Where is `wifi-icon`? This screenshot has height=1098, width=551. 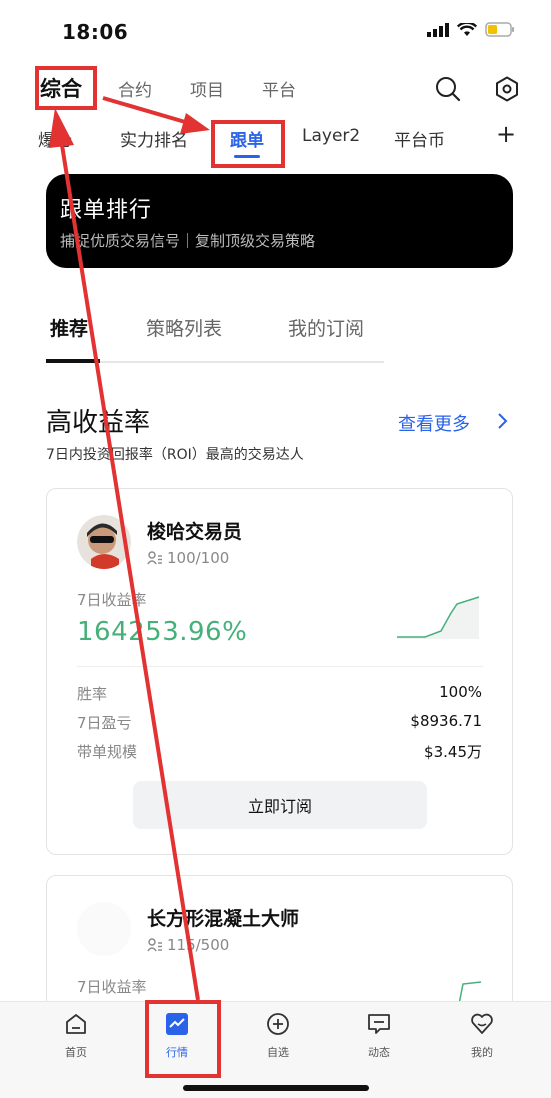
wifi-icon is located at coordinates (467, 29).